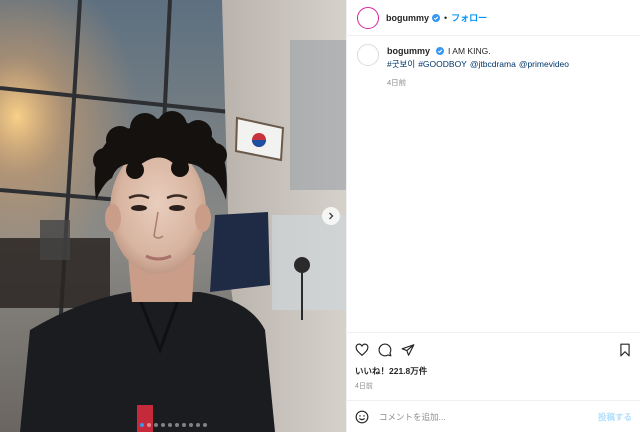 Image resolution: width=640 pixels, height=432 pixels. What do you see at coordinates (362, 417) in the screenshot?
I see `emoji-icon` at bounding box center [362, 417].